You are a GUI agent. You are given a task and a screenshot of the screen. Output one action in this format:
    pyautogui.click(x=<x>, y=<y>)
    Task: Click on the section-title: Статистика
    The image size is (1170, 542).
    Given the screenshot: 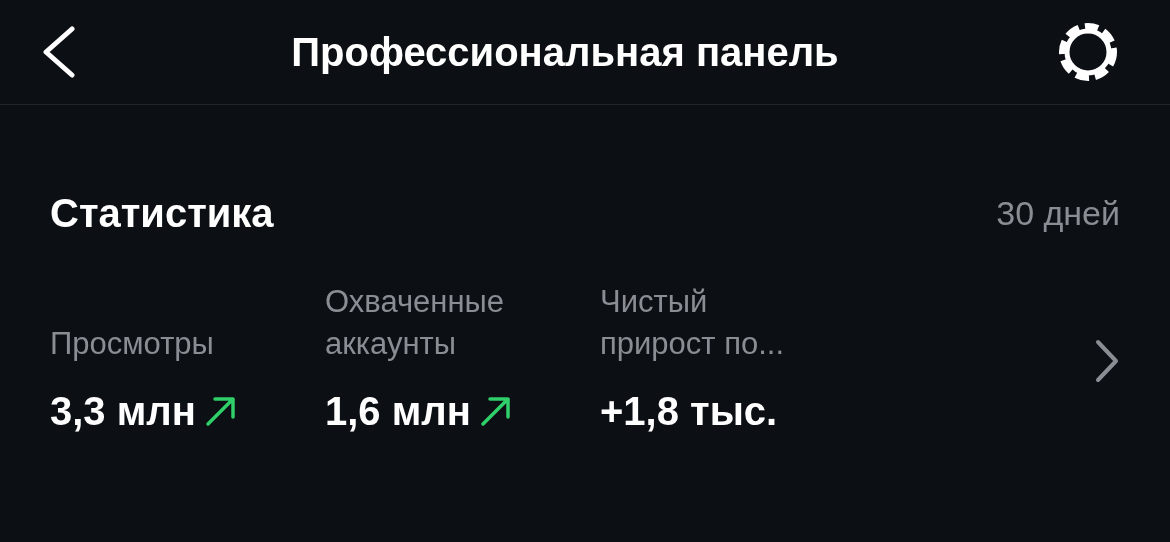 What is the action you would take?
    pyautogui.click(x=162, y=213)
    